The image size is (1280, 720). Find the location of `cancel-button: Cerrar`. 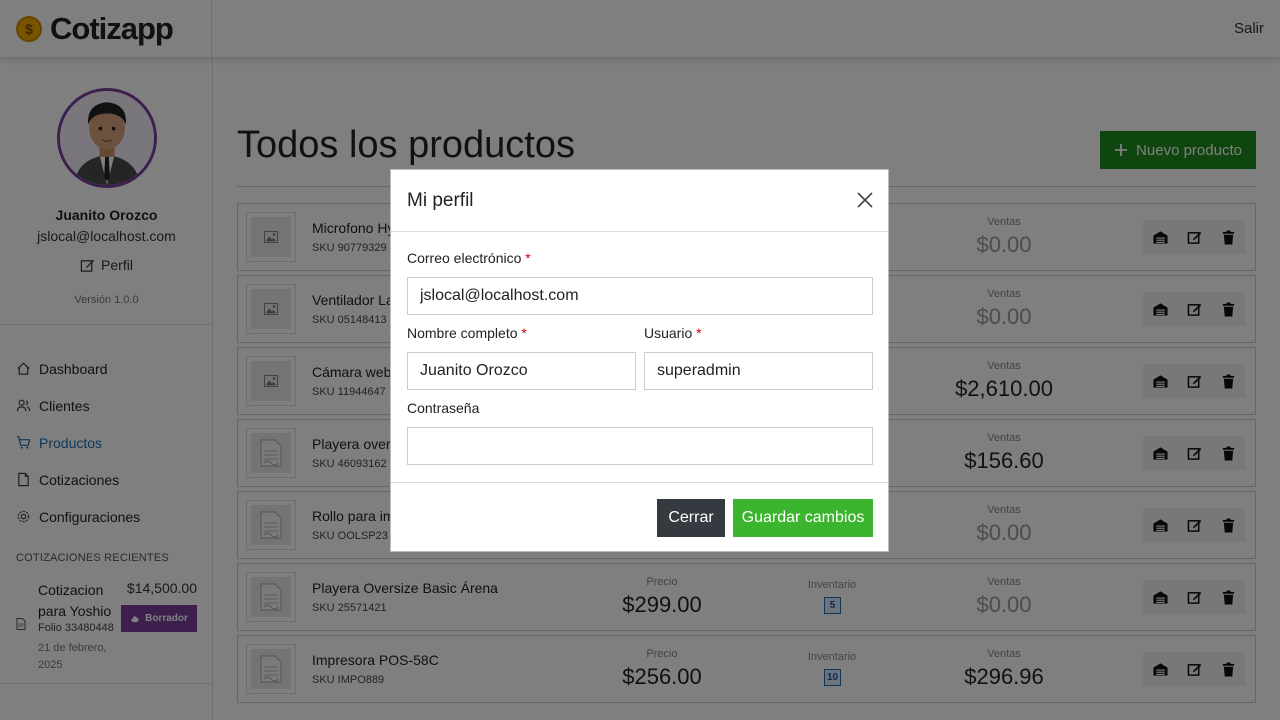

cancel-button: Cerrar is located at coordinates (691, 518).